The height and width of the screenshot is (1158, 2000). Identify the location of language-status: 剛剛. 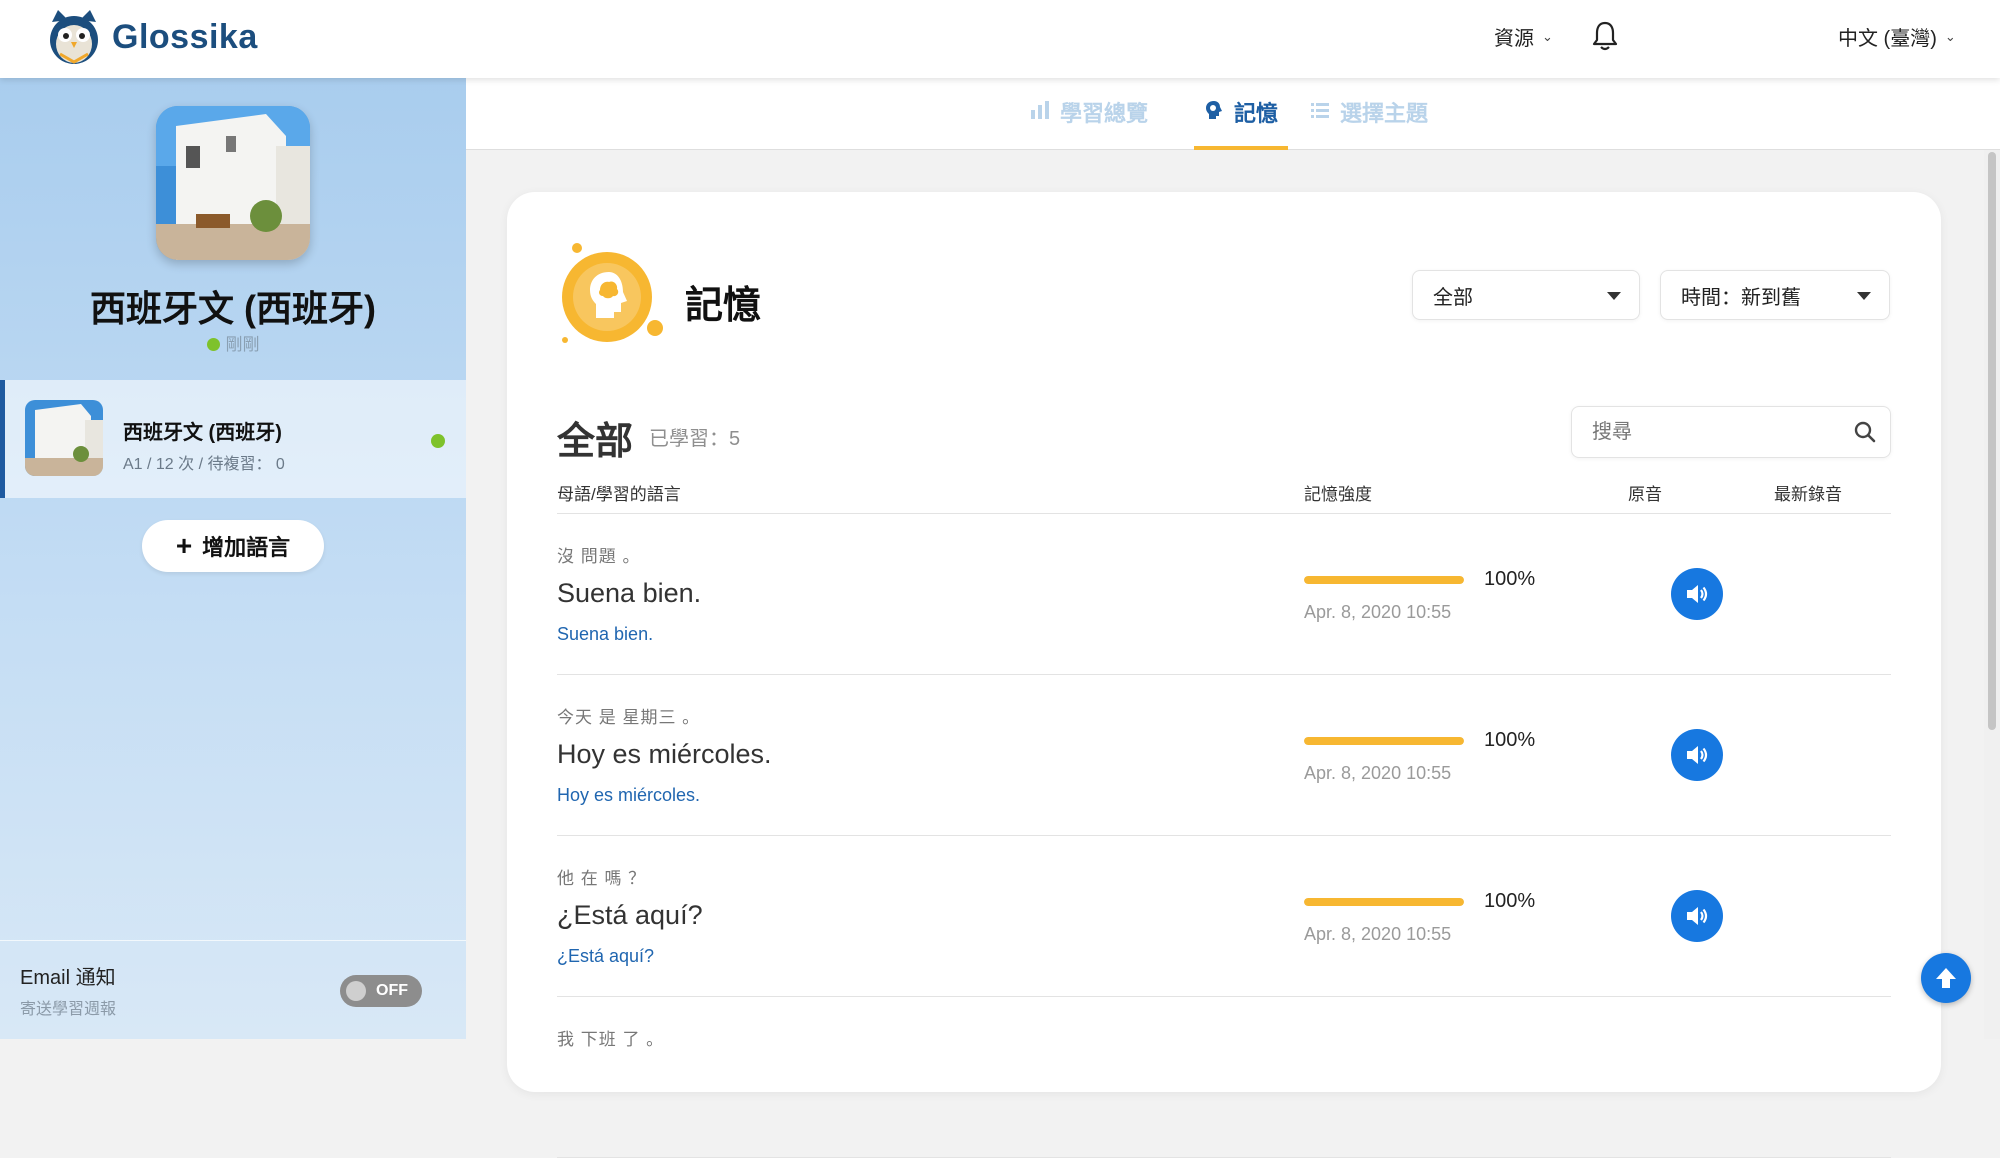
(233, 342).